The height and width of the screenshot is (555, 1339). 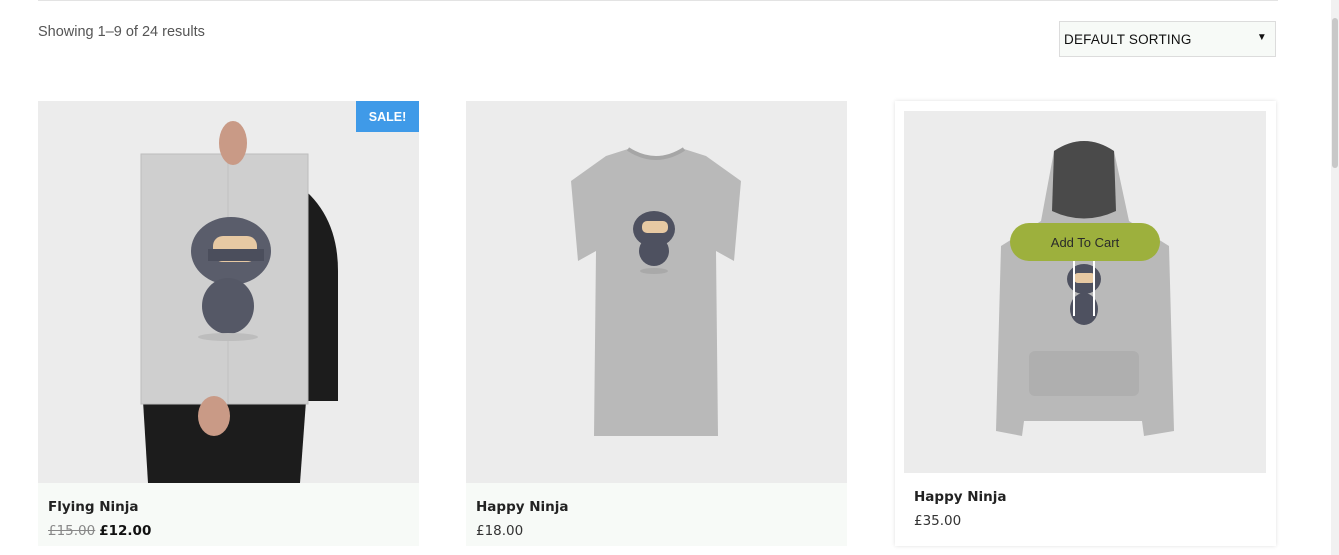 What do you see at coordinates (121, 32) in the screenshot?
I see `result-count: Showing 1–9 of 24 results` at bounding box center [121, 32].